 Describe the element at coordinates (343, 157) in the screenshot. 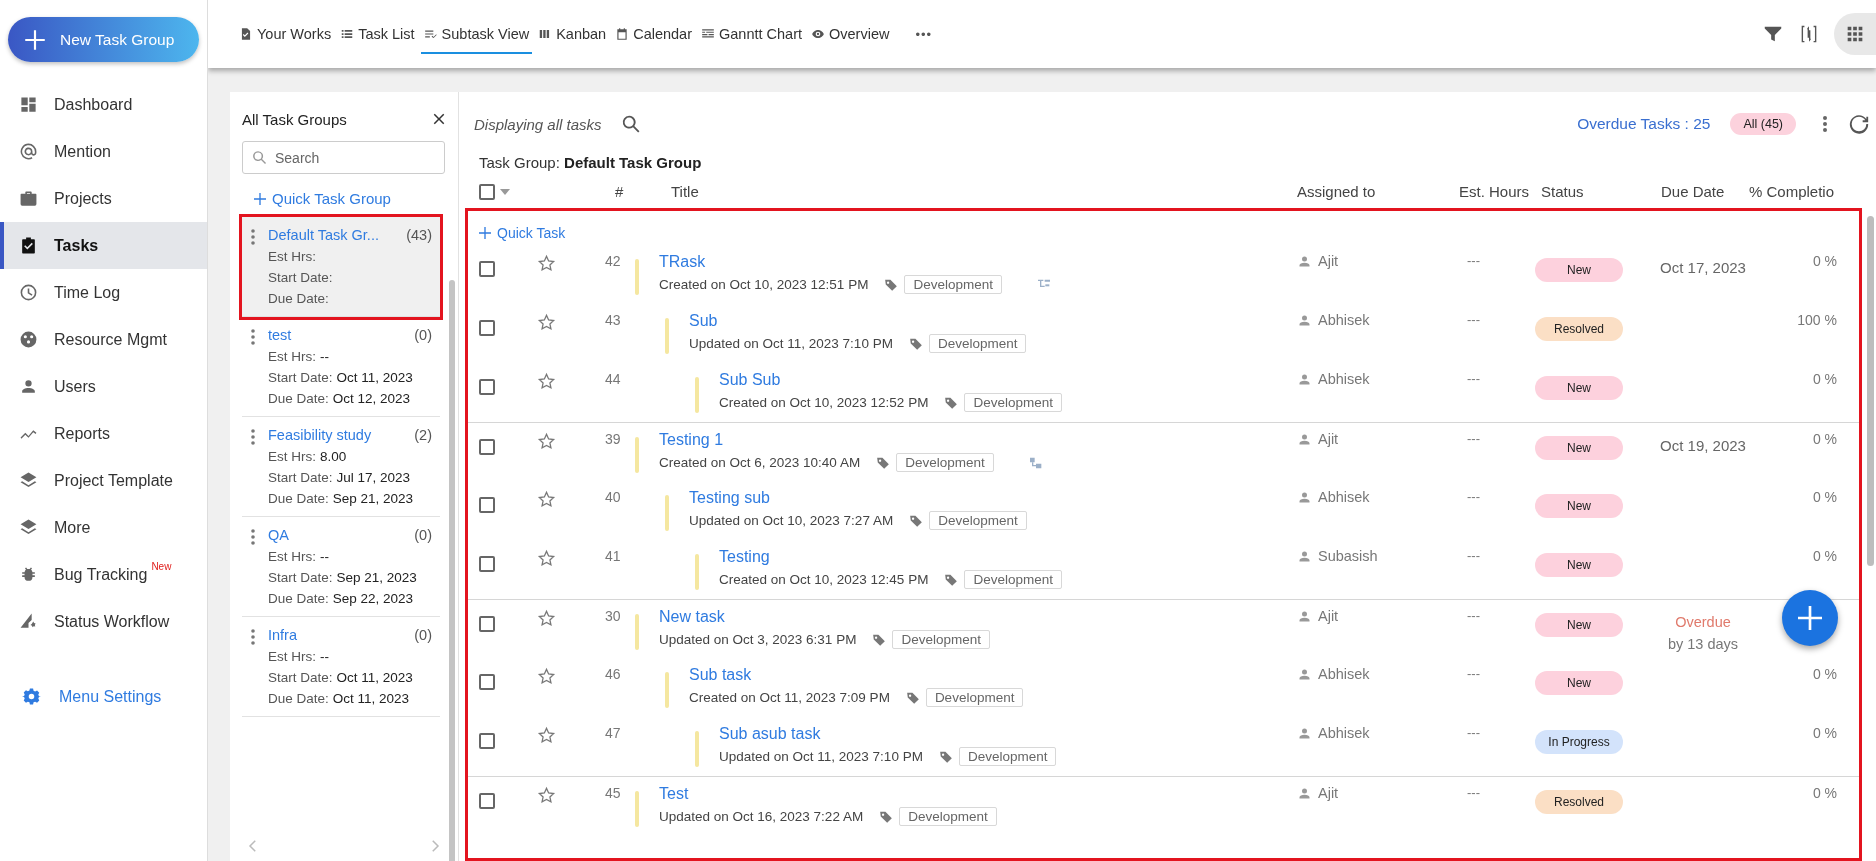

I see `search-field: Search` at that location.